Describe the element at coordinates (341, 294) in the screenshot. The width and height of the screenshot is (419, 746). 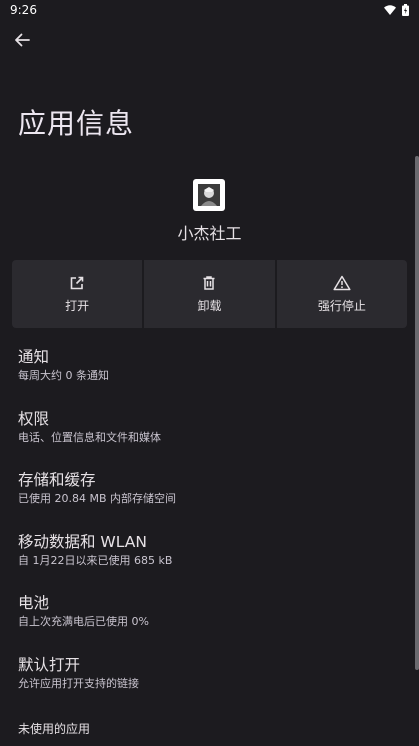
I see `force-stop-button: 强行停止` at that location.